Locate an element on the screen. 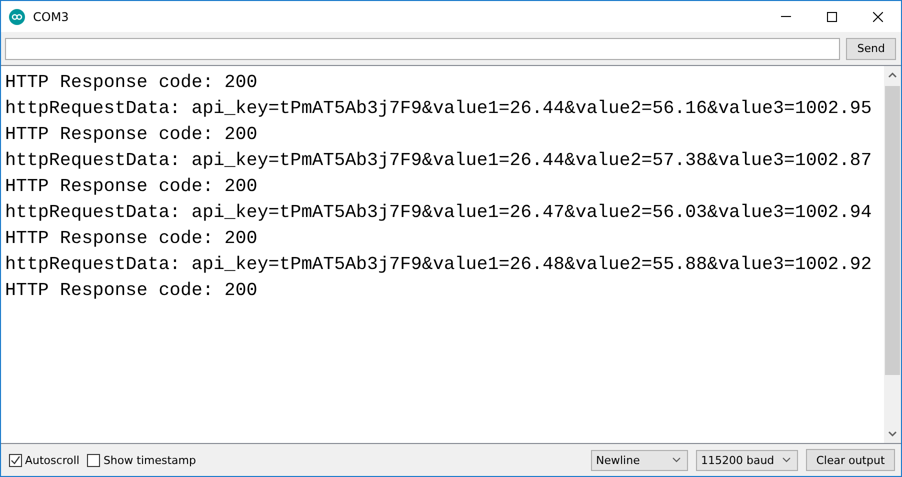 This screenshot has height=477, width=902. app-logo-icon is located at coordinates (17, 16).